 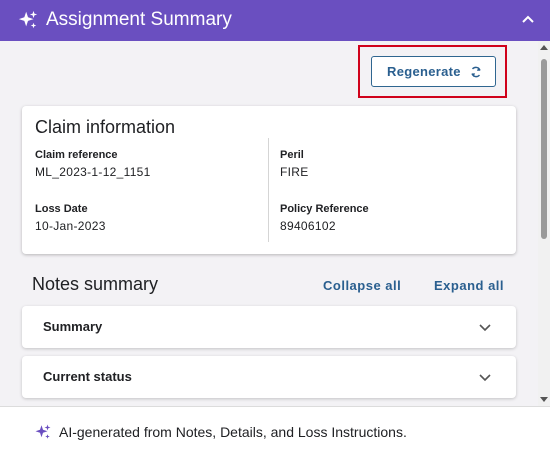 What do you see at coordinates (424, 71) in the screenshot?
I see `regenerate-label: Regenerate` at bounding box center [424, 71].